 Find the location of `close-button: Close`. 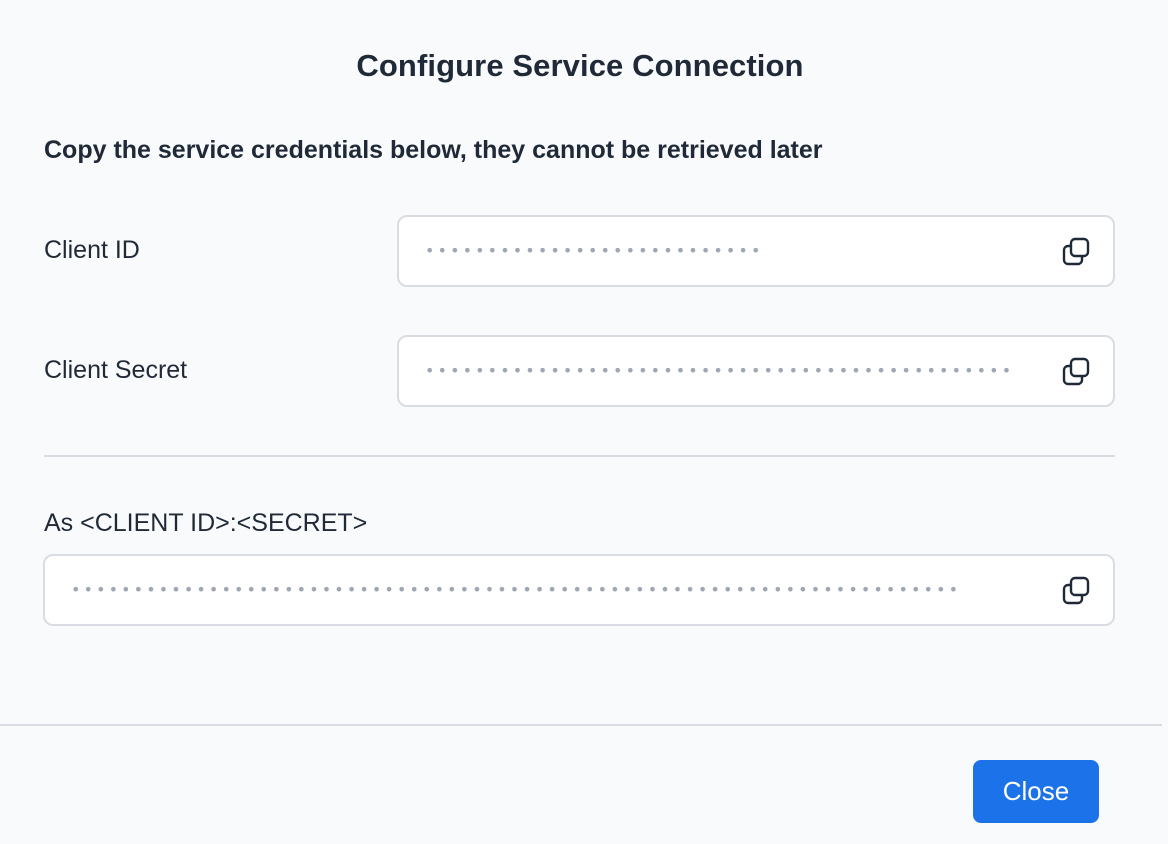

close-button: Close is located at coordinates (1036, 791).